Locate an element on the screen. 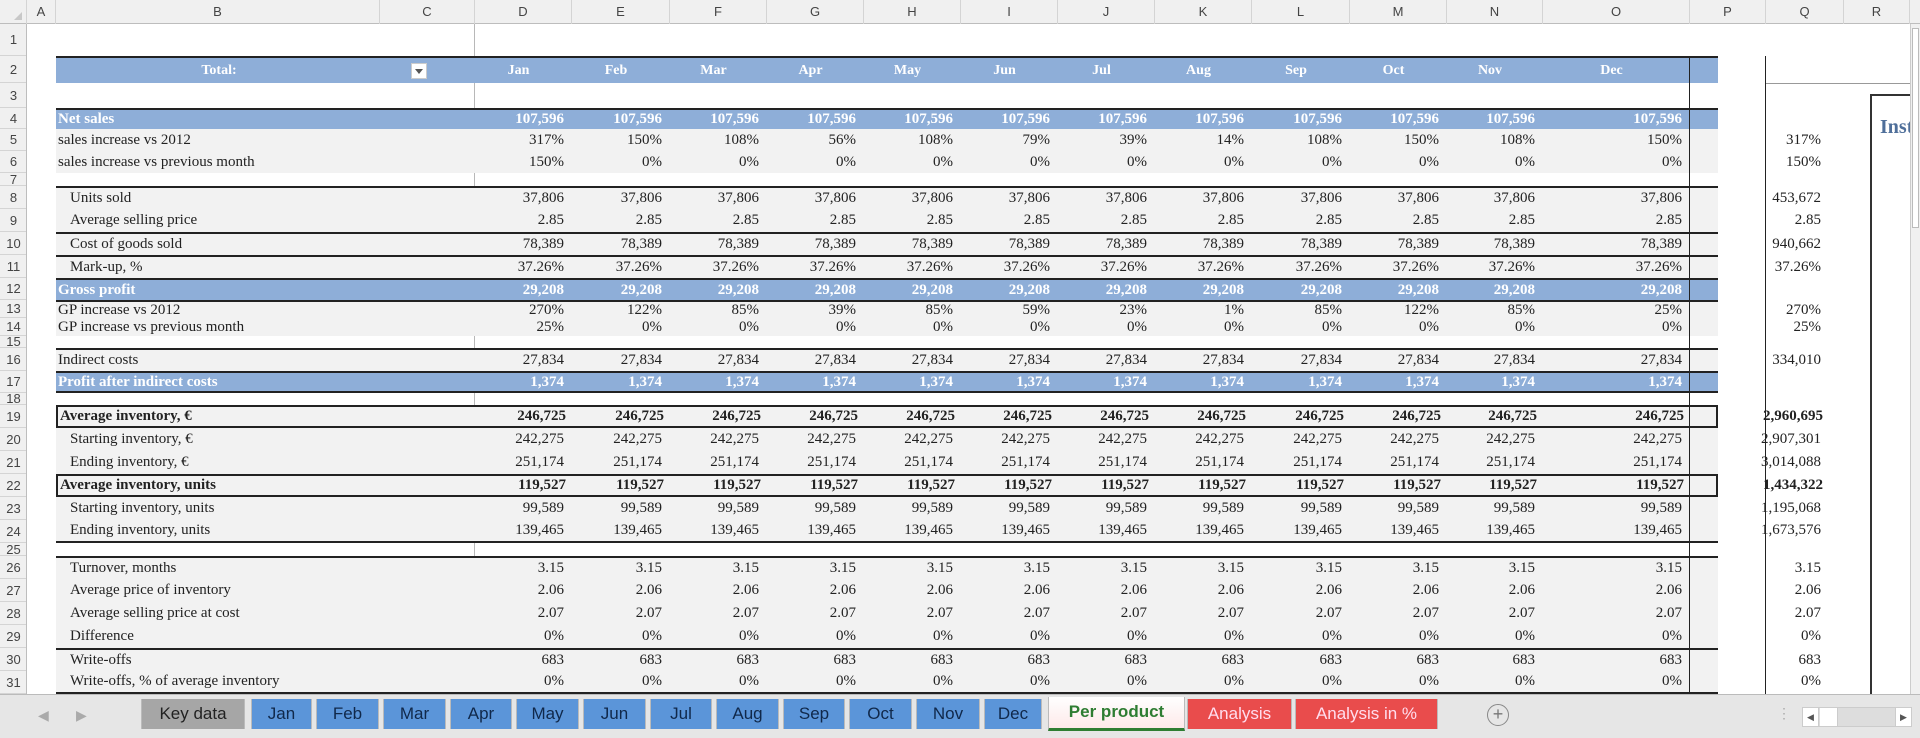 This screenshot has width=1920, height=738. column-header-k: K is located at coordinates (1203, 12).